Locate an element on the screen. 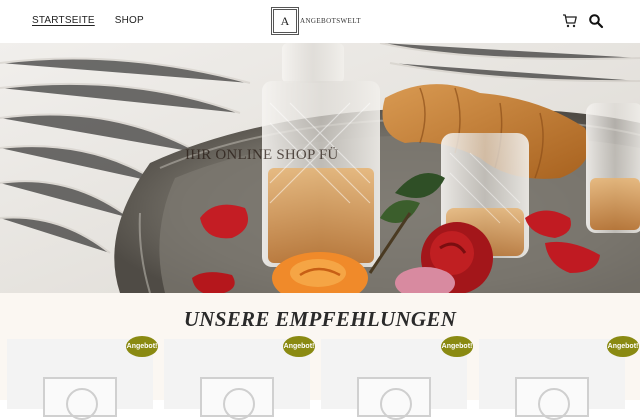 The width and height of the screenshot is (640, 420). logo-text: ANGEBOTSWELT is located at coordinates (330, 21).